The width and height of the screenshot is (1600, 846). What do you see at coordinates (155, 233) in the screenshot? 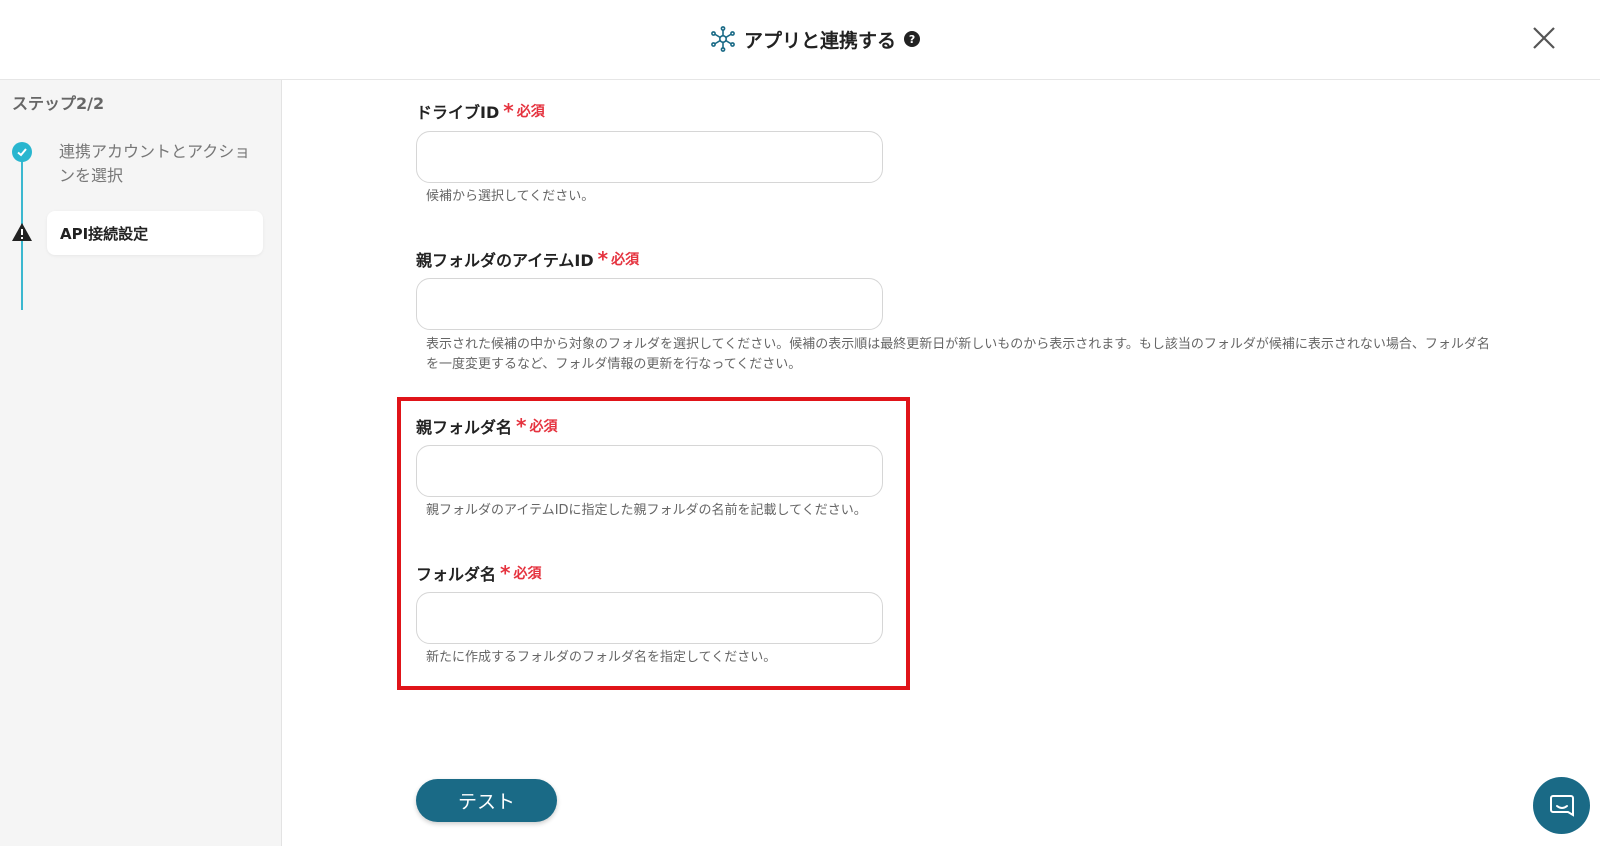
I see `step-item-api-settings: API接続設定` at bounding box center [155, 233].